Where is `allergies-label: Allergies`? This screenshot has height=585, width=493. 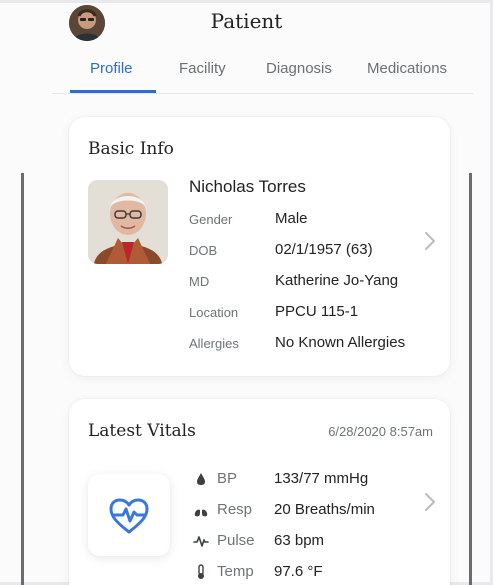
allergies-label: Allergies is located at coordinates (214, 343).